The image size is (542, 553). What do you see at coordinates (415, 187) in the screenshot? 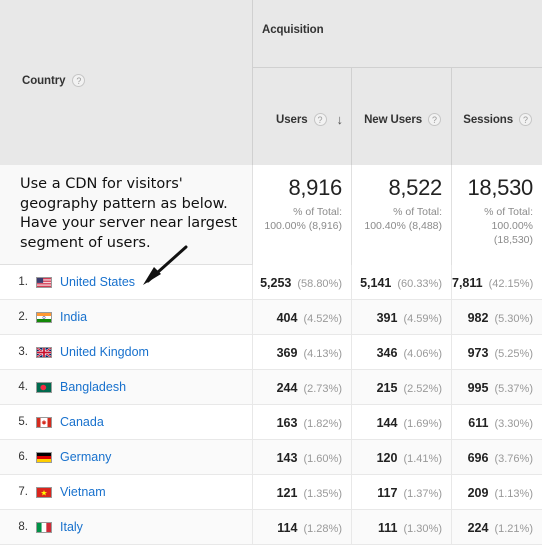
I see `summary-value: 8,522` at bounding box center [415, 187].